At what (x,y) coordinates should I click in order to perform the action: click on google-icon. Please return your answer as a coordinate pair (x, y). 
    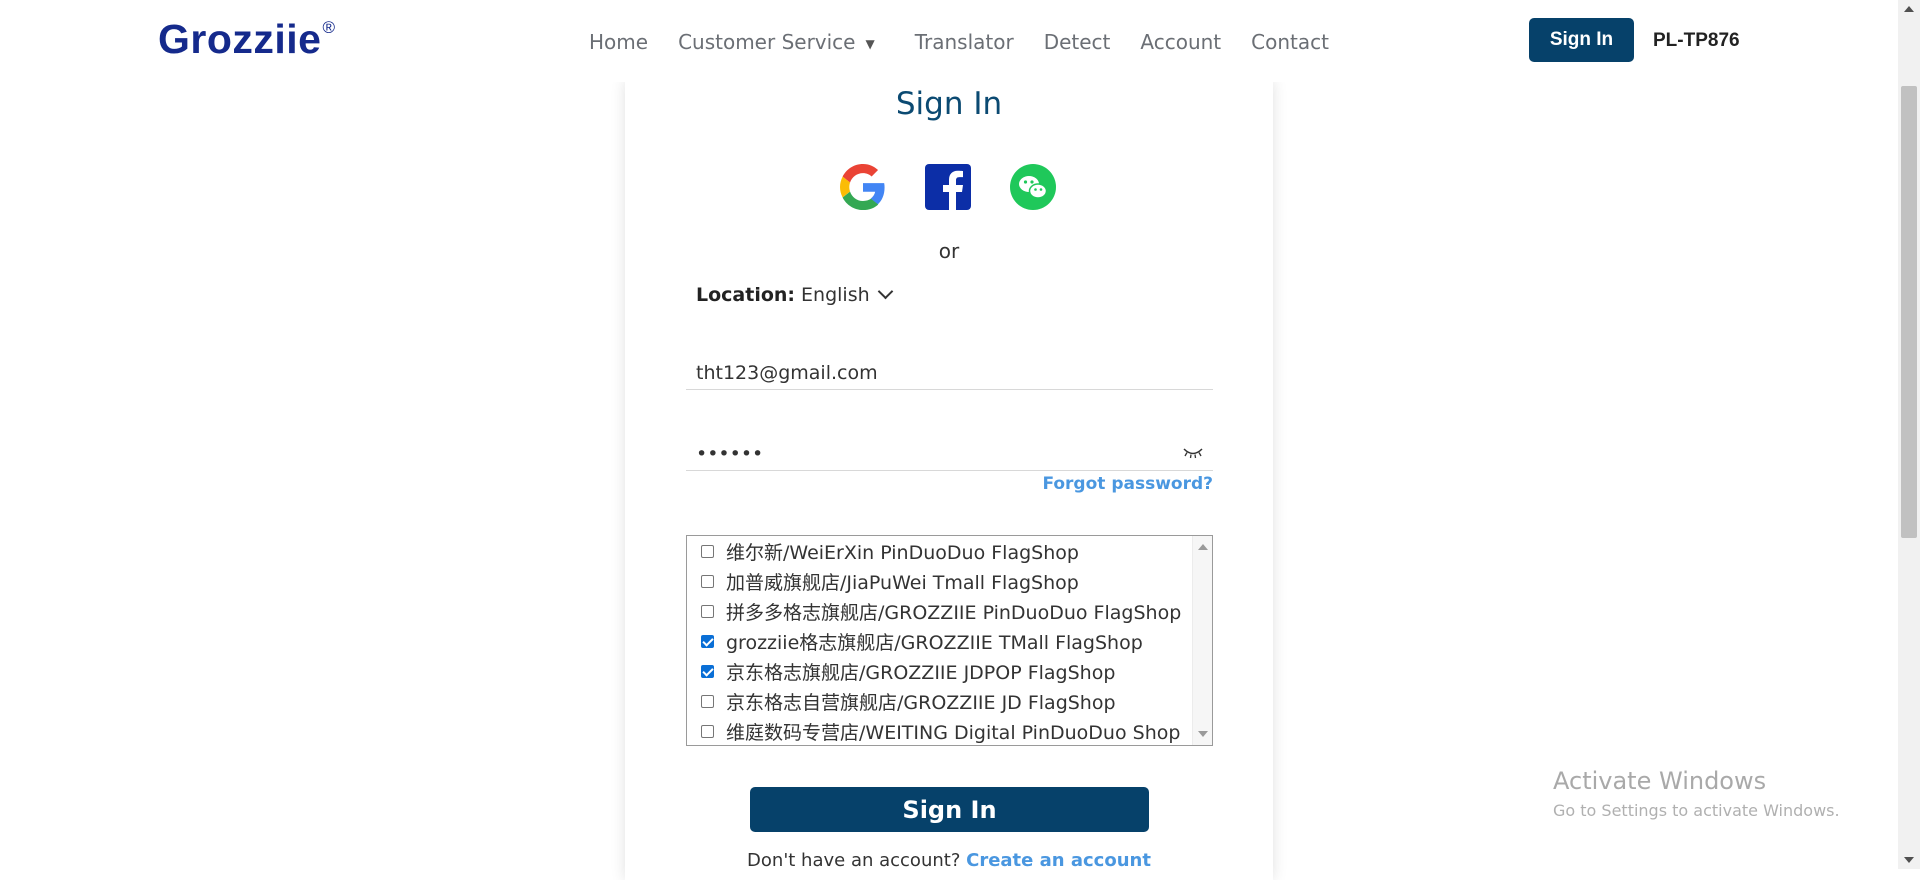
    Looking at the image, I should click on (863, 187).